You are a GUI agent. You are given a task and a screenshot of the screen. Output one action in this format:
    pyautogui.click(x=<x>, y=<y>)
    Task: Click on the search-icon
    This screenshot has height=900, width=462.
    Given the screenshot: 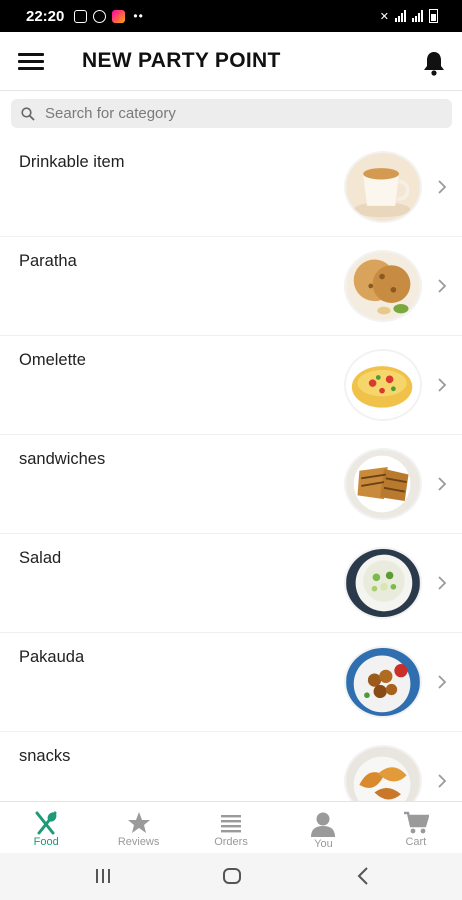 What is the action you would take?
    pyautogui.click(x=28, y=113)
    